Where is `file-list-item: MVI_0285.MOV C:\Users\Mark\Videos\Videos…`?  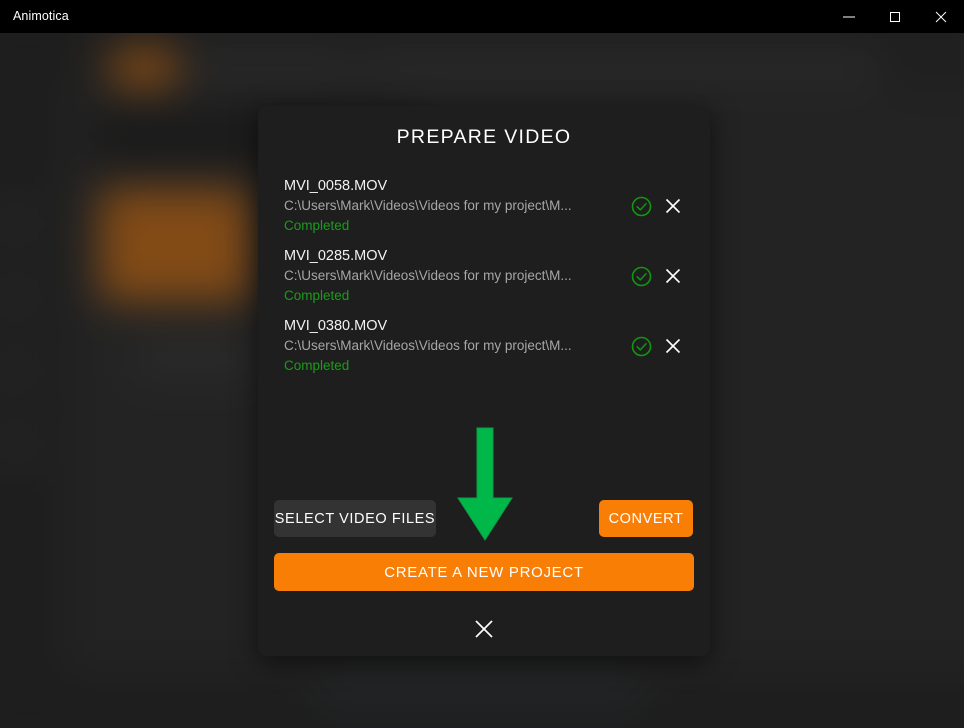
file-list-item: MVI_0285.MOV C:\Users\Mark\Videos\Videos… is located at coordinates (484, 281).